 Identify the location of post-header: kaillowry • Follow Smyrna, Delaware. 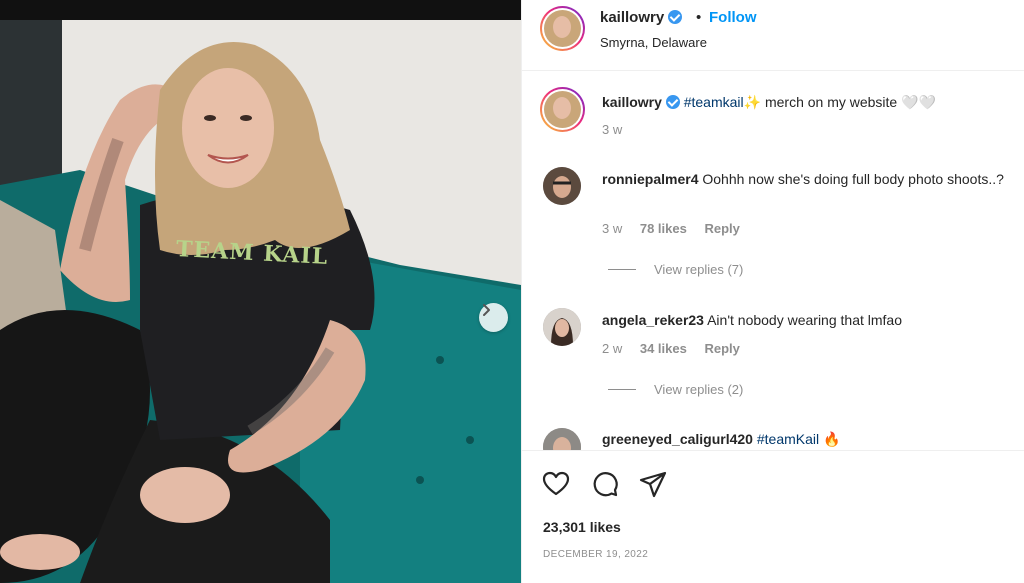
(773, 35).